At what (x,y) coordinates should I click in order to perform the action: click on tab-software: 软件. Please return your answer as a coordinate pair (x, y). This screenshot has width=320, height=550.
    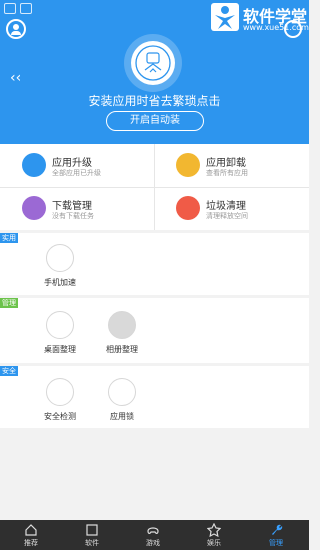
    Looking at the image, I should click on (92, 535).